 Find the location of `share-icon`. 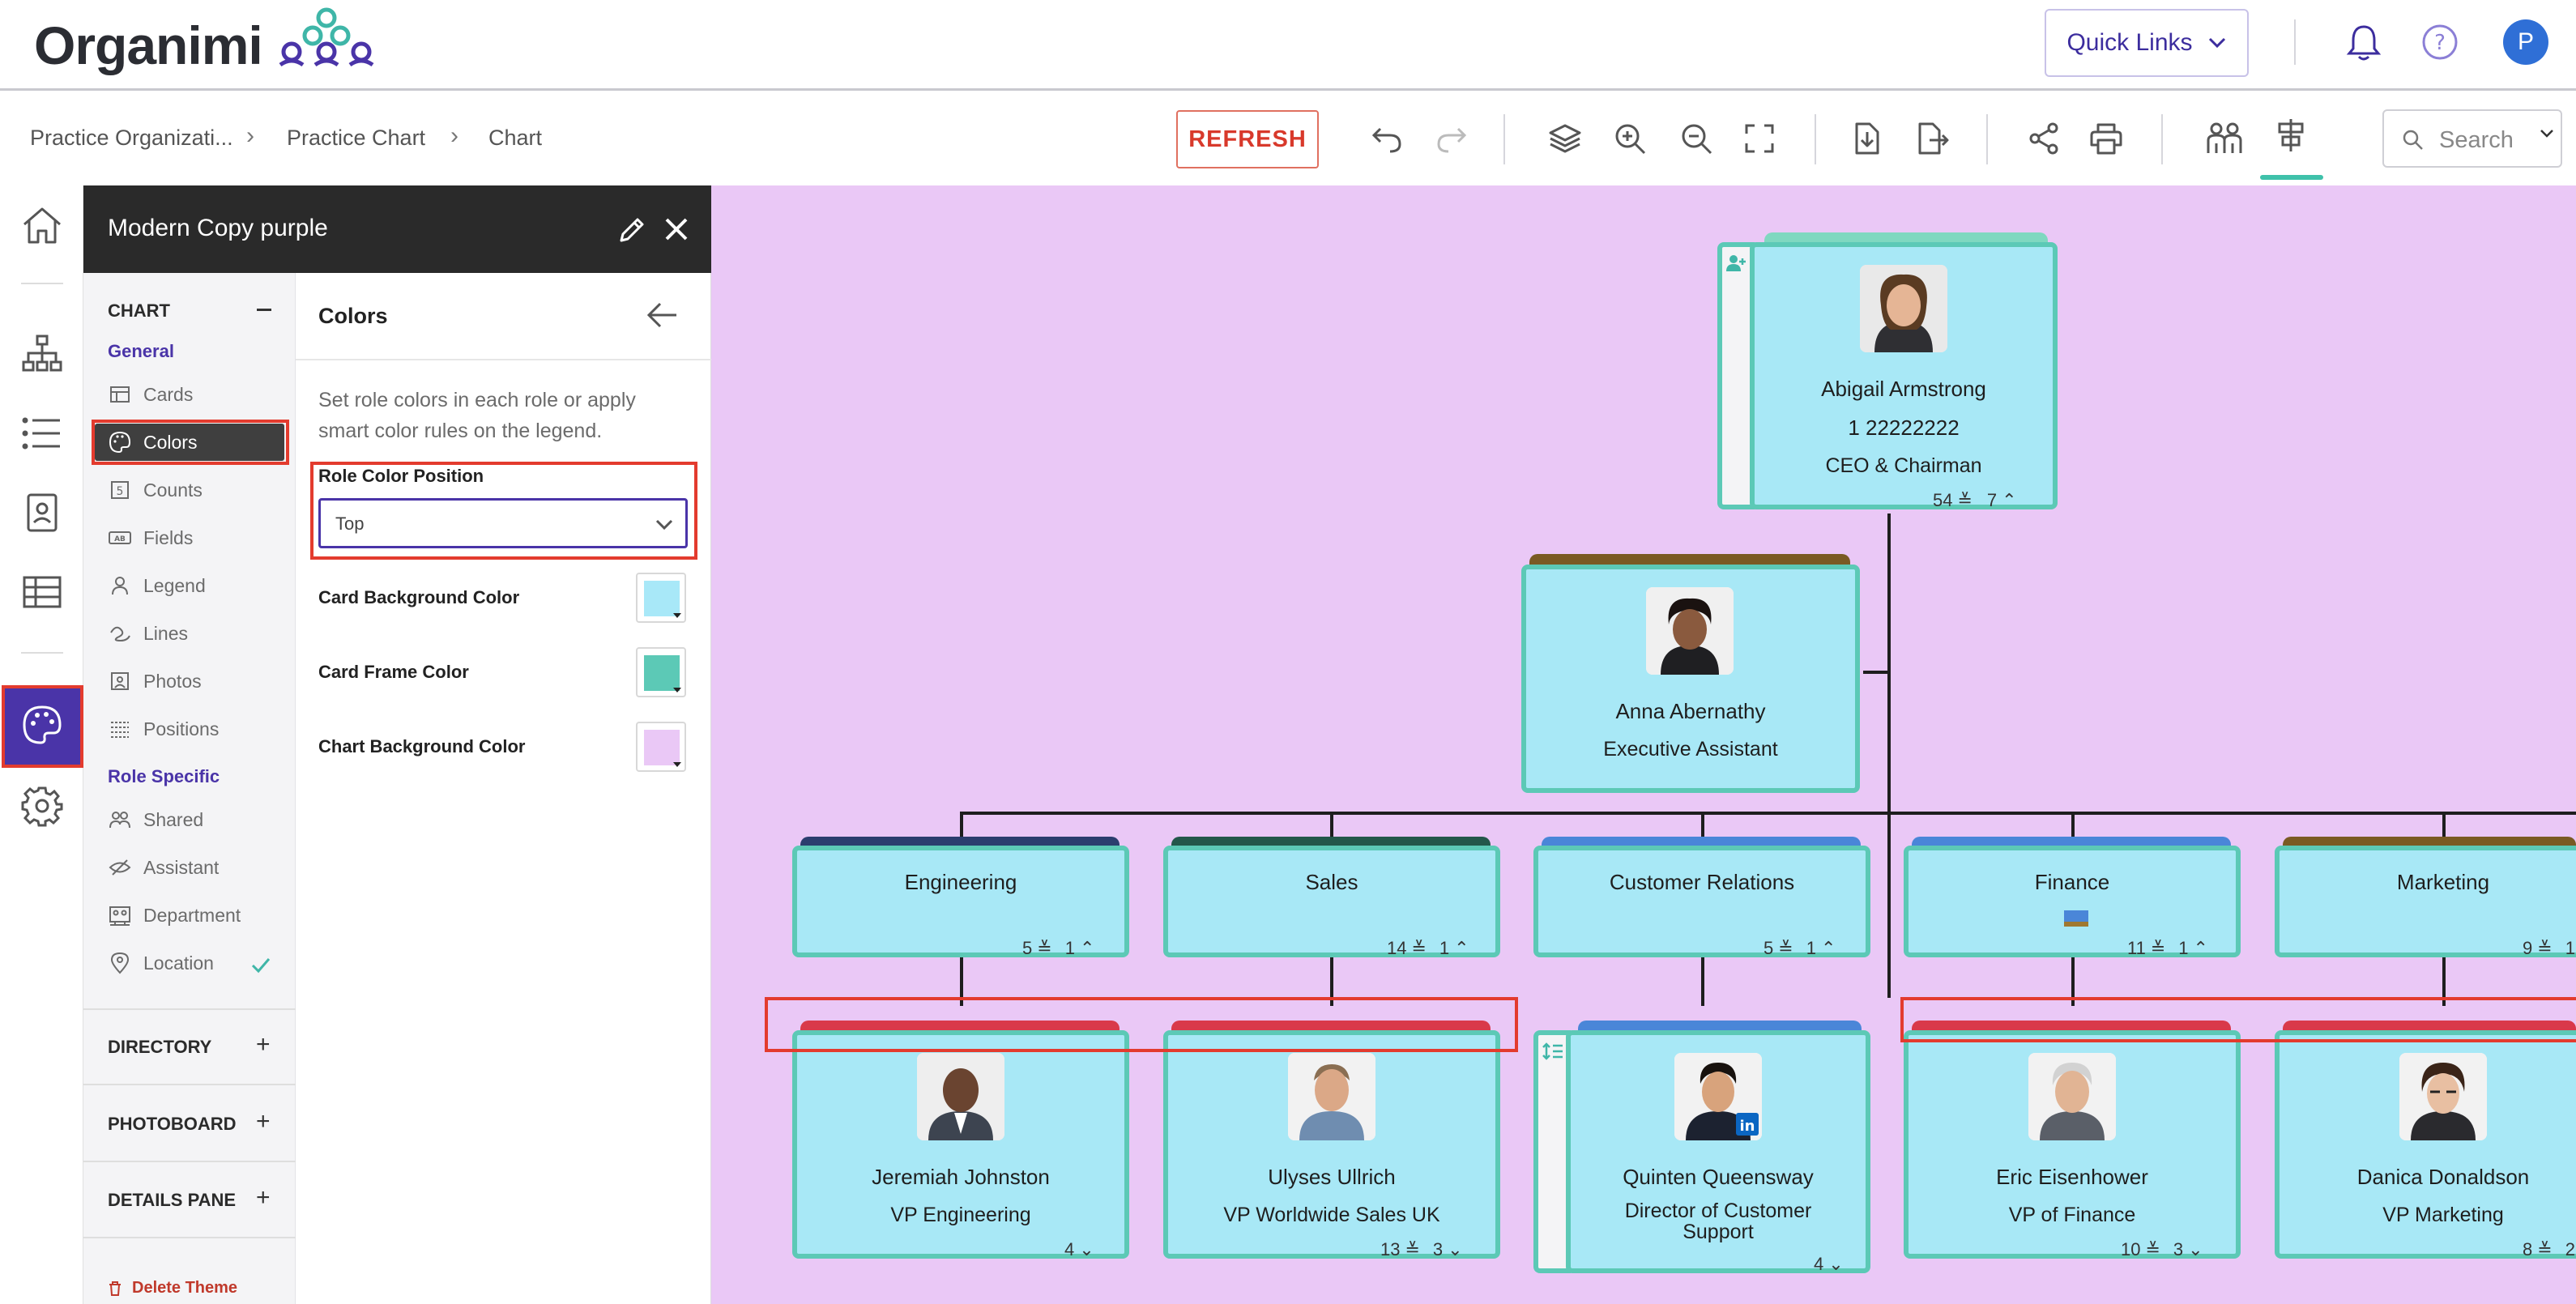

share-icon is located at coordinates (2045, 139).